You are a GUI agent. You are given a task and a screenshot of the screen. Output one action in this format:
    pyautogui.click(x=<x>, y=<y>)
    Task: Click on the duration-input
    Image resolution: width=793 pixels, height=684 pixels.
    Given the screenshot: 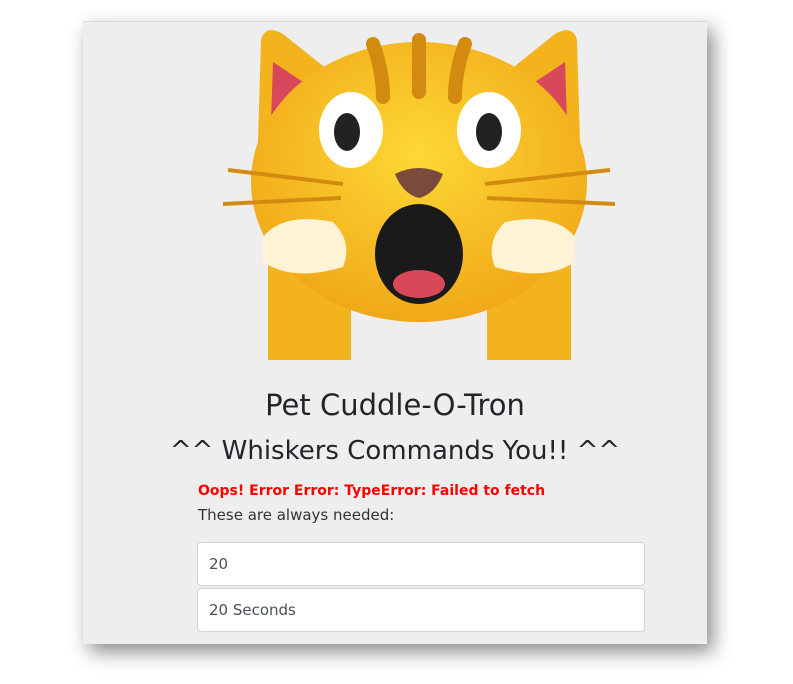 What is the action you would take?
    pyautogui.click(x=421, y=610)
    